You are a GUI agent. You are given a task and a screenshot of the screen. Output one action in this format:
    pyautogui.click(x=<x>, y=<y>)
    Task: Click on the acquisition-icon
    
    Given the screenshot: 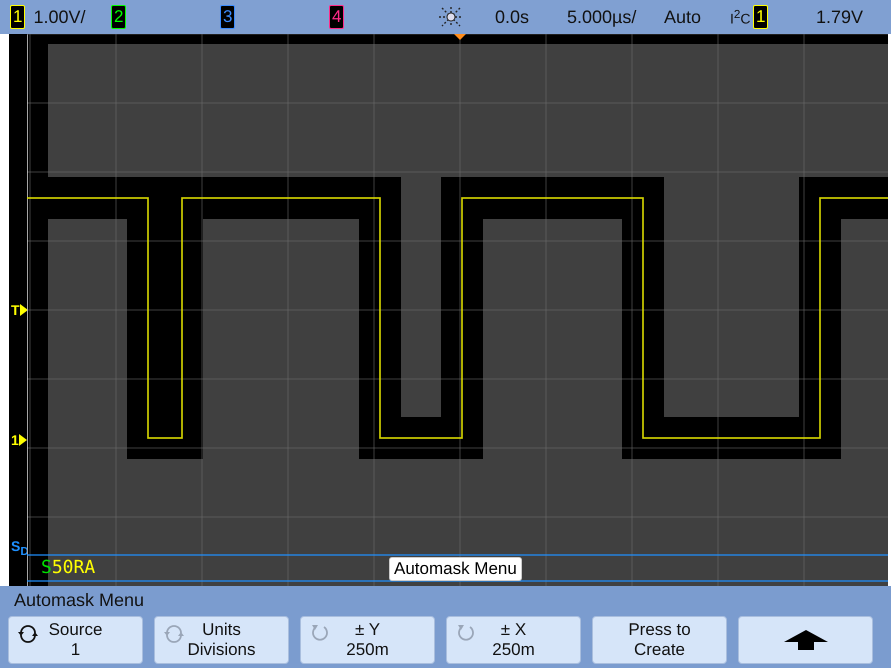 What is the action you would take?
    pyautogui.click(x=451, y=17)
    